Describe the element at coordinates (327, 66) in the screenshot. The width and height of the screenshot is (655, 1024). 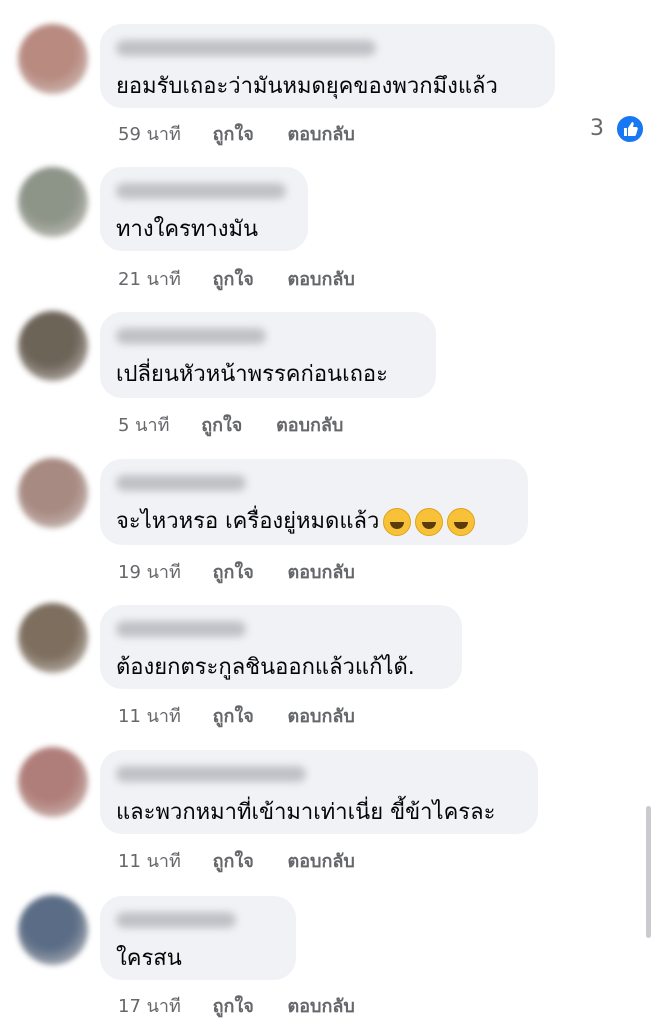
I see `comment-bubble: ยอมรับเถอะว่ามันหมดยุคของพวกมึงแล้ว` at that location.